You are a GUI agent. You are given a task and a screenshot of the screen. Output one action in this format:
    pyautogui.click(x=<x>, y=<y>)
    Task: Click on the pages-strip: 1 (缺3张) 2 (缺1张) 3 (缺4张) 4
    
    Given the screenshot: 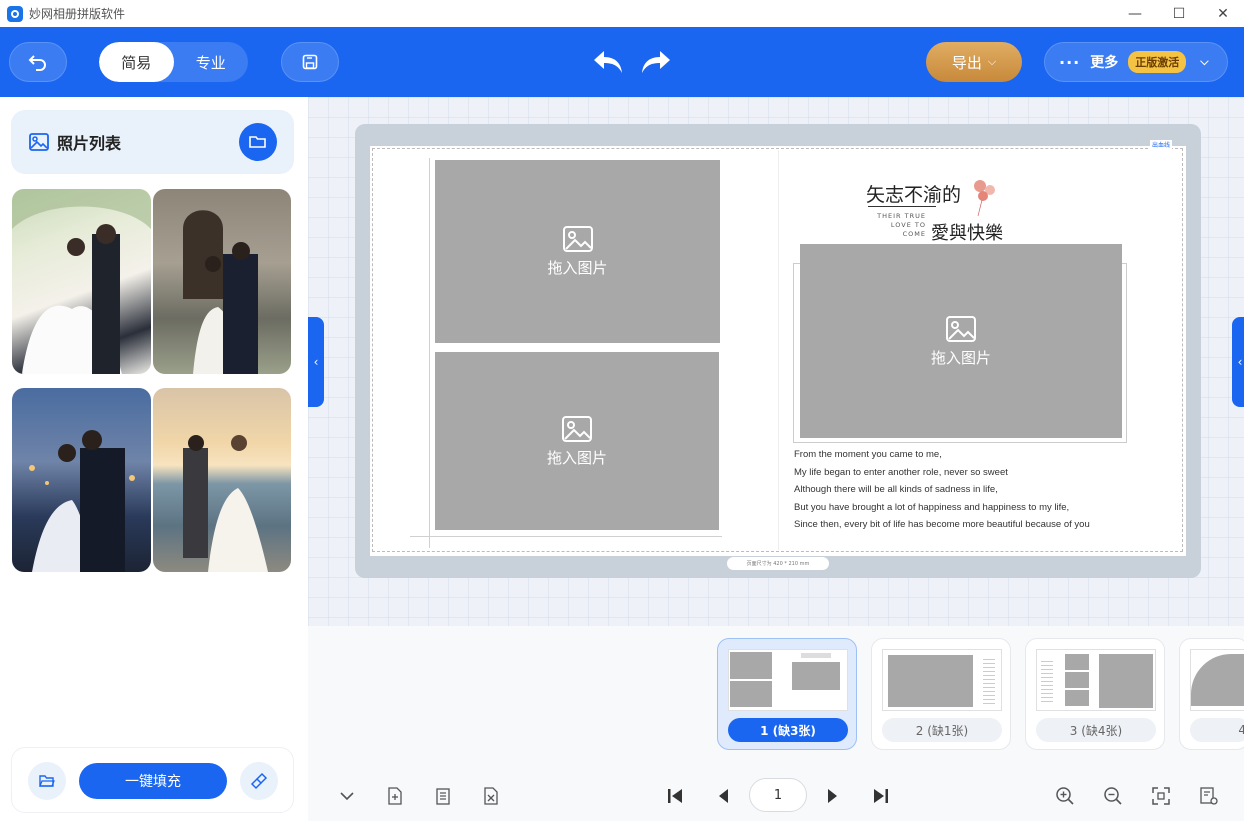 What is the action you would take?
    pyautogui.click(x=776, y=693)
    